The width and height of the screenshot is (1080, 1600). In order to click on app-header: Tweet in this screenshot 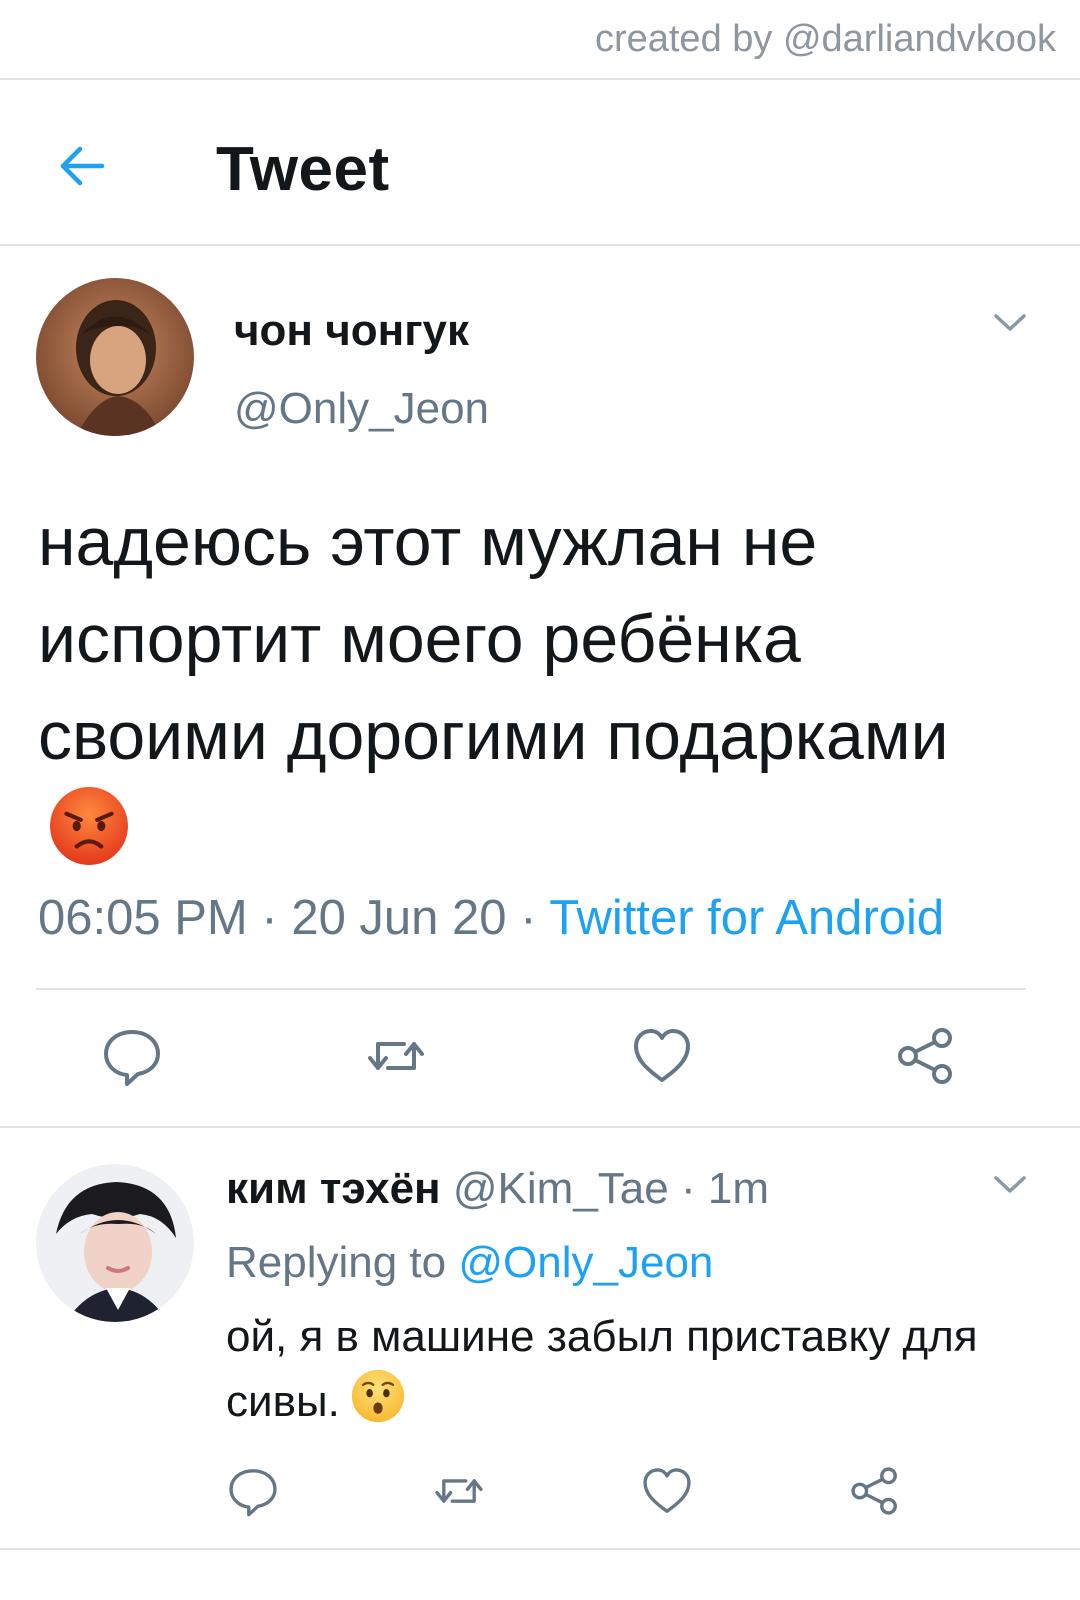, I will do `click(540, 166)`.